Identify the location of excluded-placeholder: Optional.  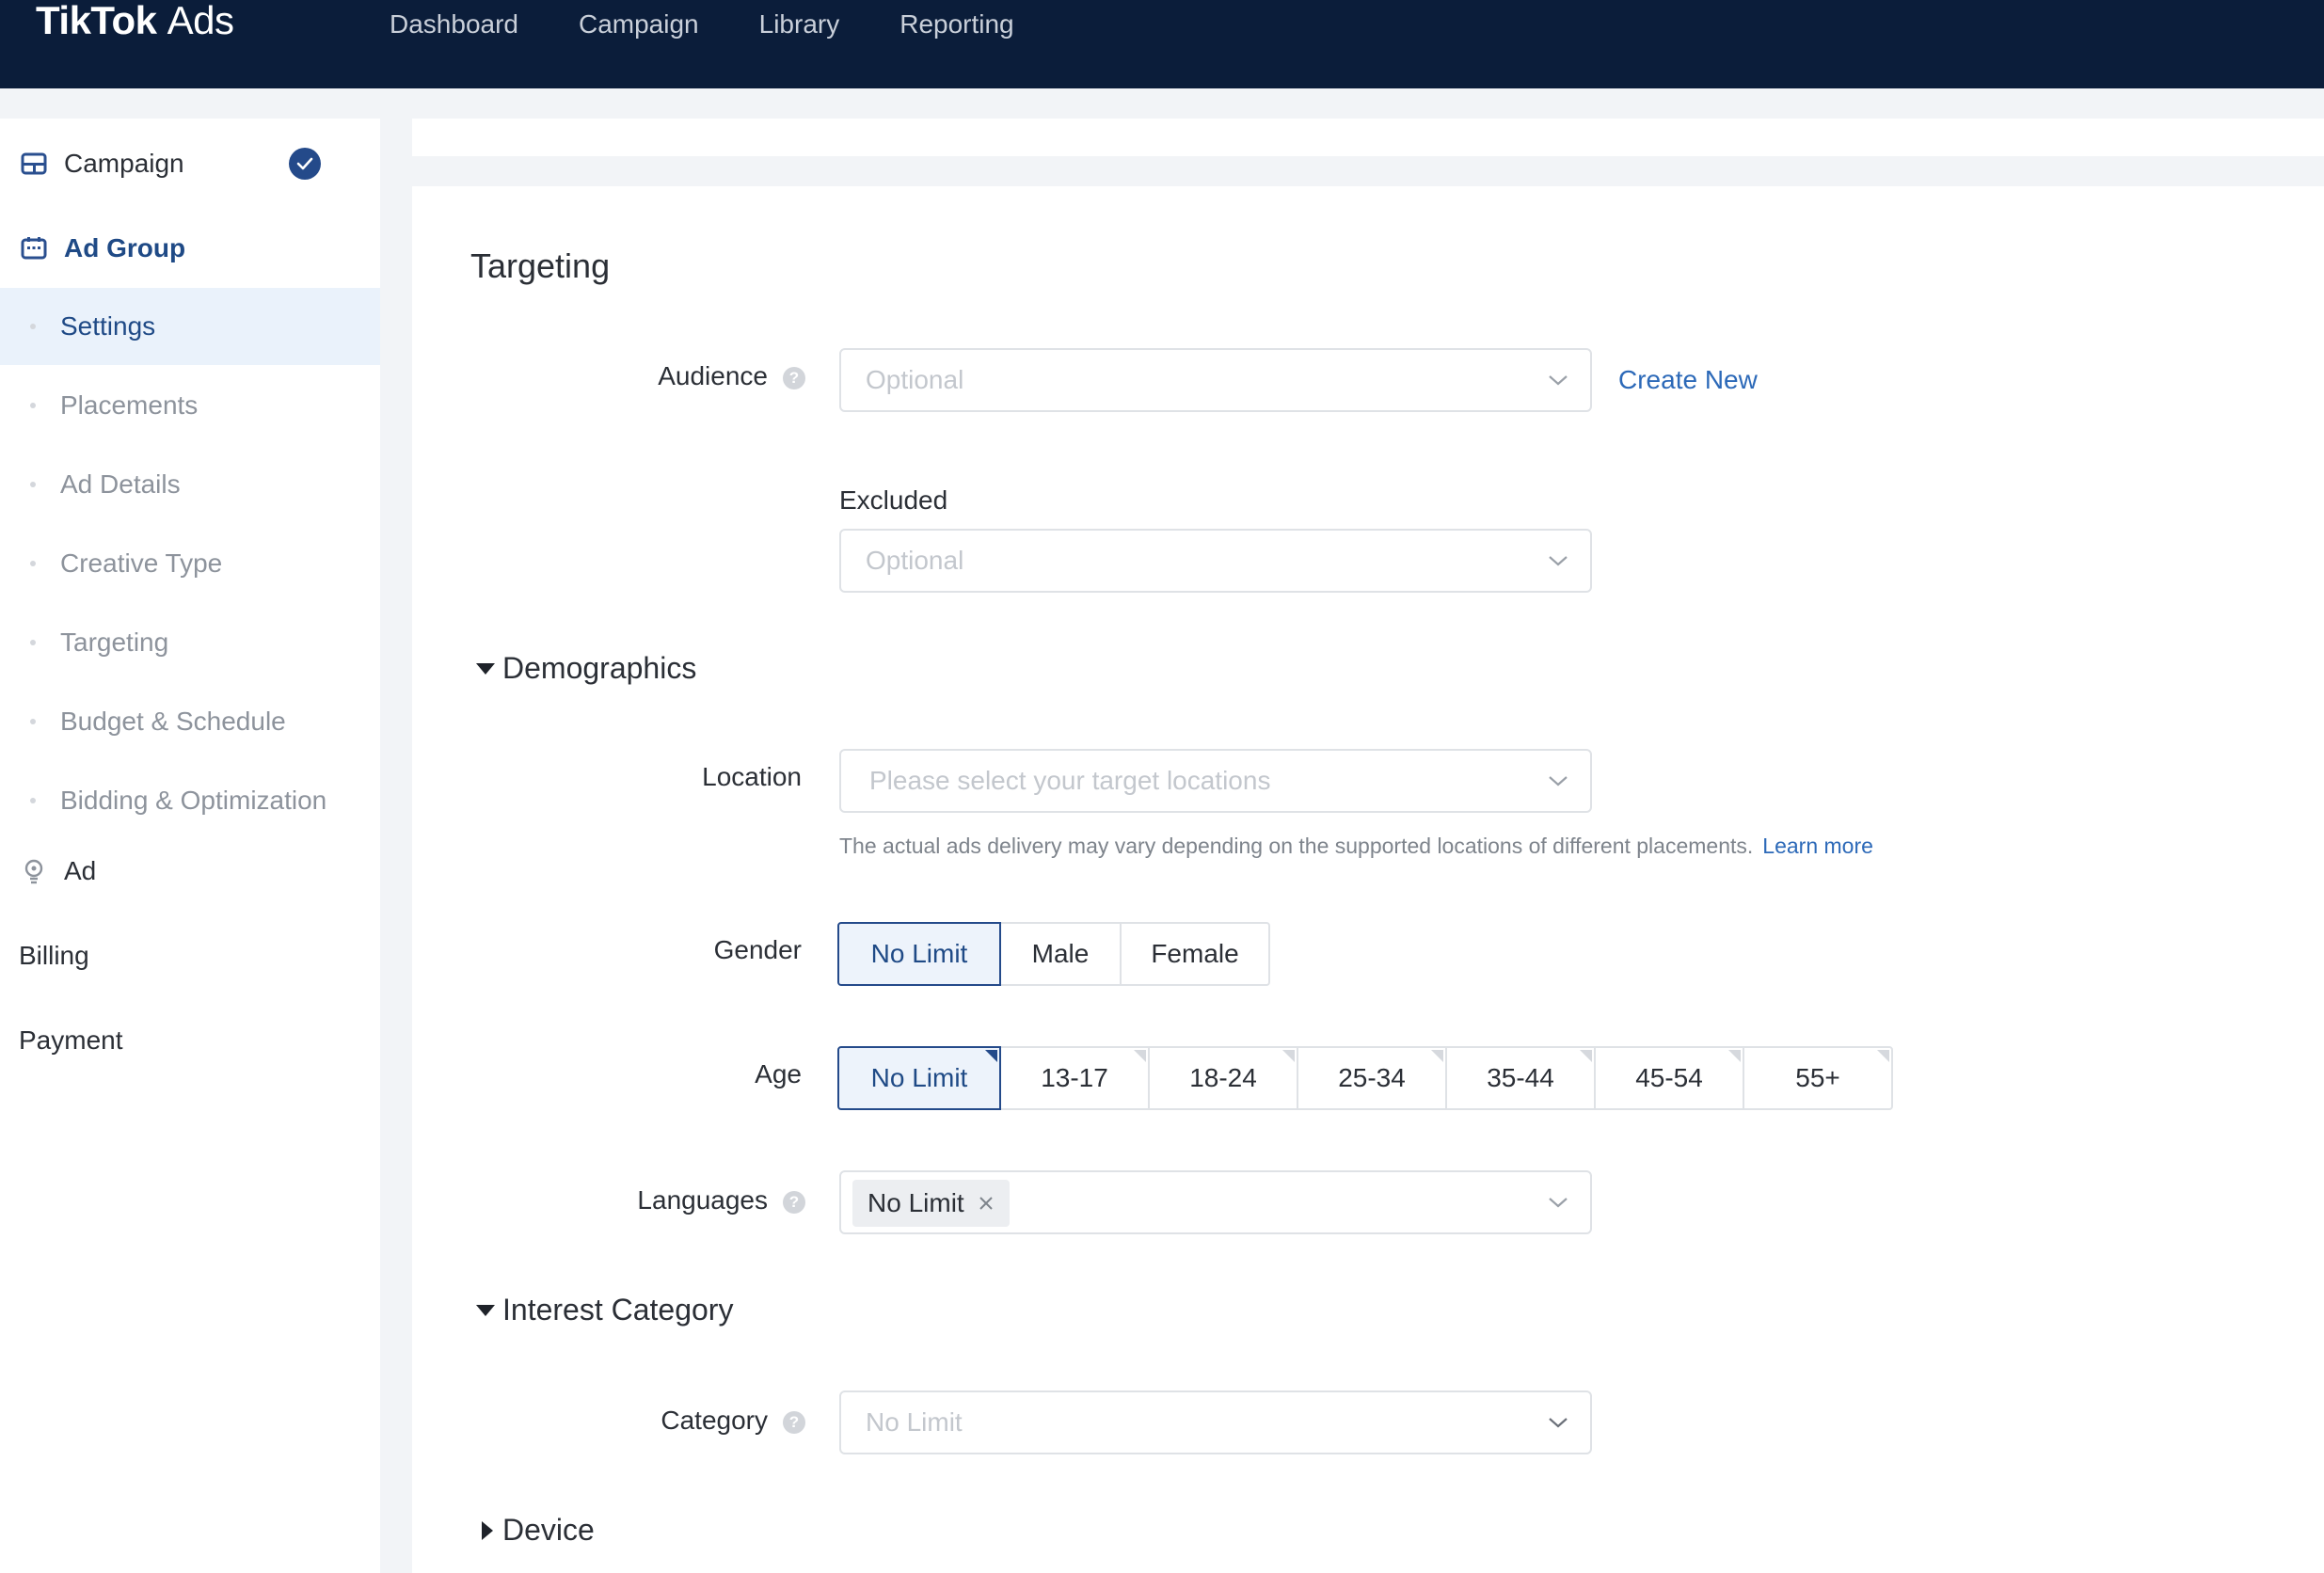
(915, 560).